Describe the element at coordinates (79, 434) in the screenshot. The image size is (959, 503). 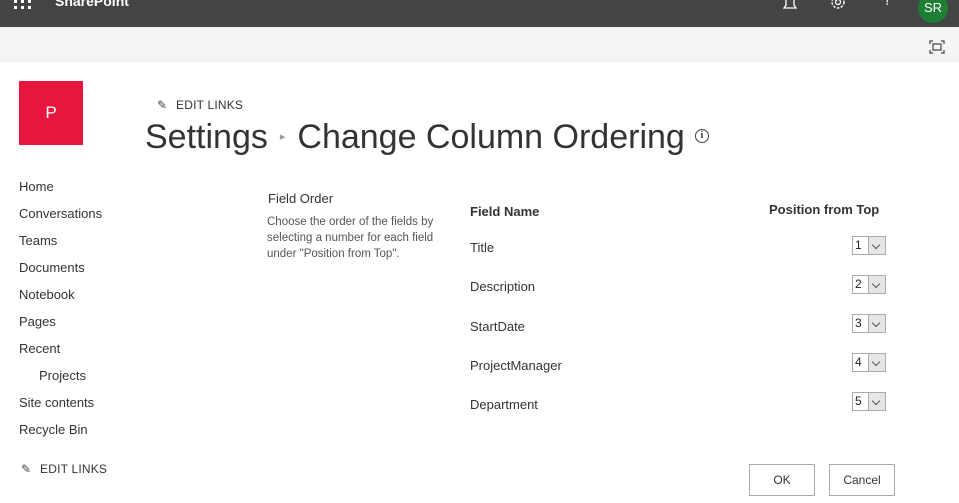
I see `nav-item-recycle-bin: Recycle Bin` at that location.